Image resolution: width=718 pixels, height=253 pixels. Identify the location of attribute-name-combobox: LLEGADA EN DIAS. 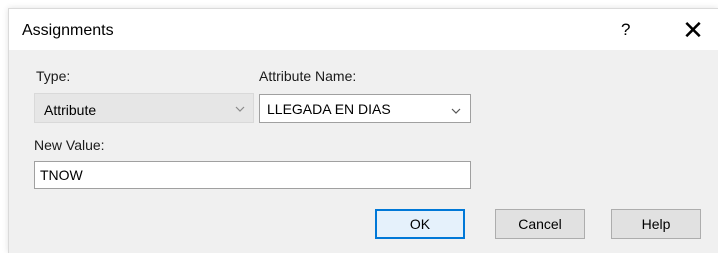
(365, 108).